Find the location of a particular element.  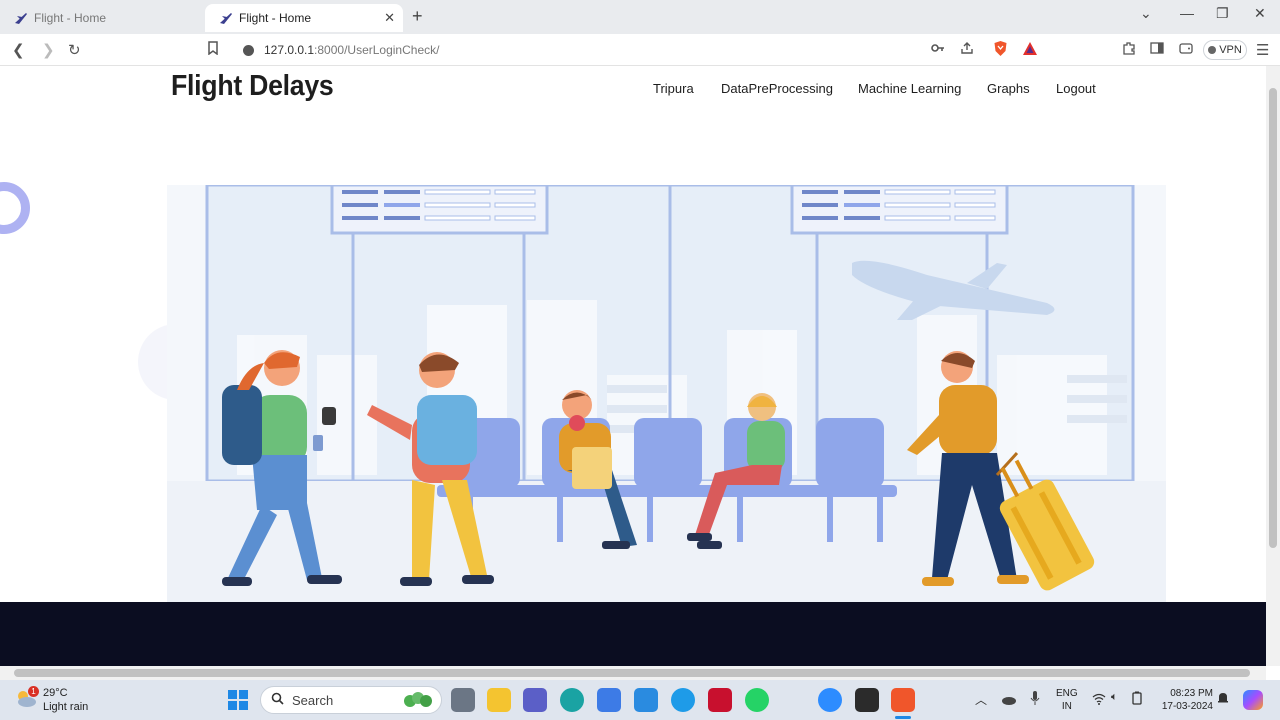

edge-icon is located at coordinates (572, 700).